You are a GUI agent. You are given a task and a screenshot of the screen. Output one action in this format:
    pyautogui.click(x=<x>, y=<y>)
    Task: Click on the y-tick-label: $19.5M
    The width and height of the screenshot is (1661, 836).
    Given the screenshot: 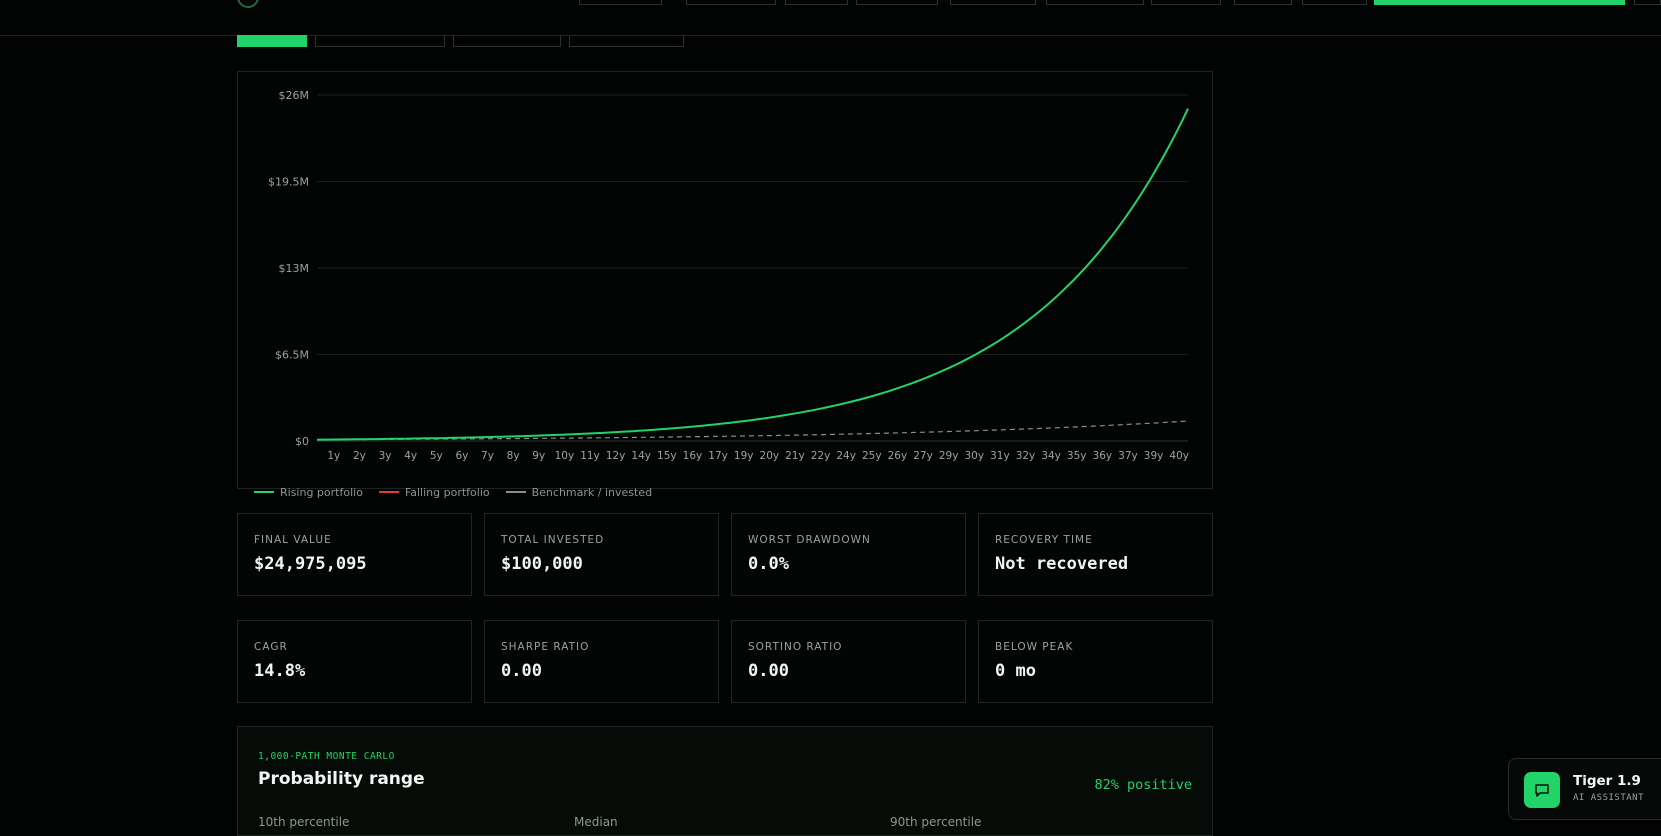 What is the action you would take?
    pyautogui.click(x=288, y=182)
    